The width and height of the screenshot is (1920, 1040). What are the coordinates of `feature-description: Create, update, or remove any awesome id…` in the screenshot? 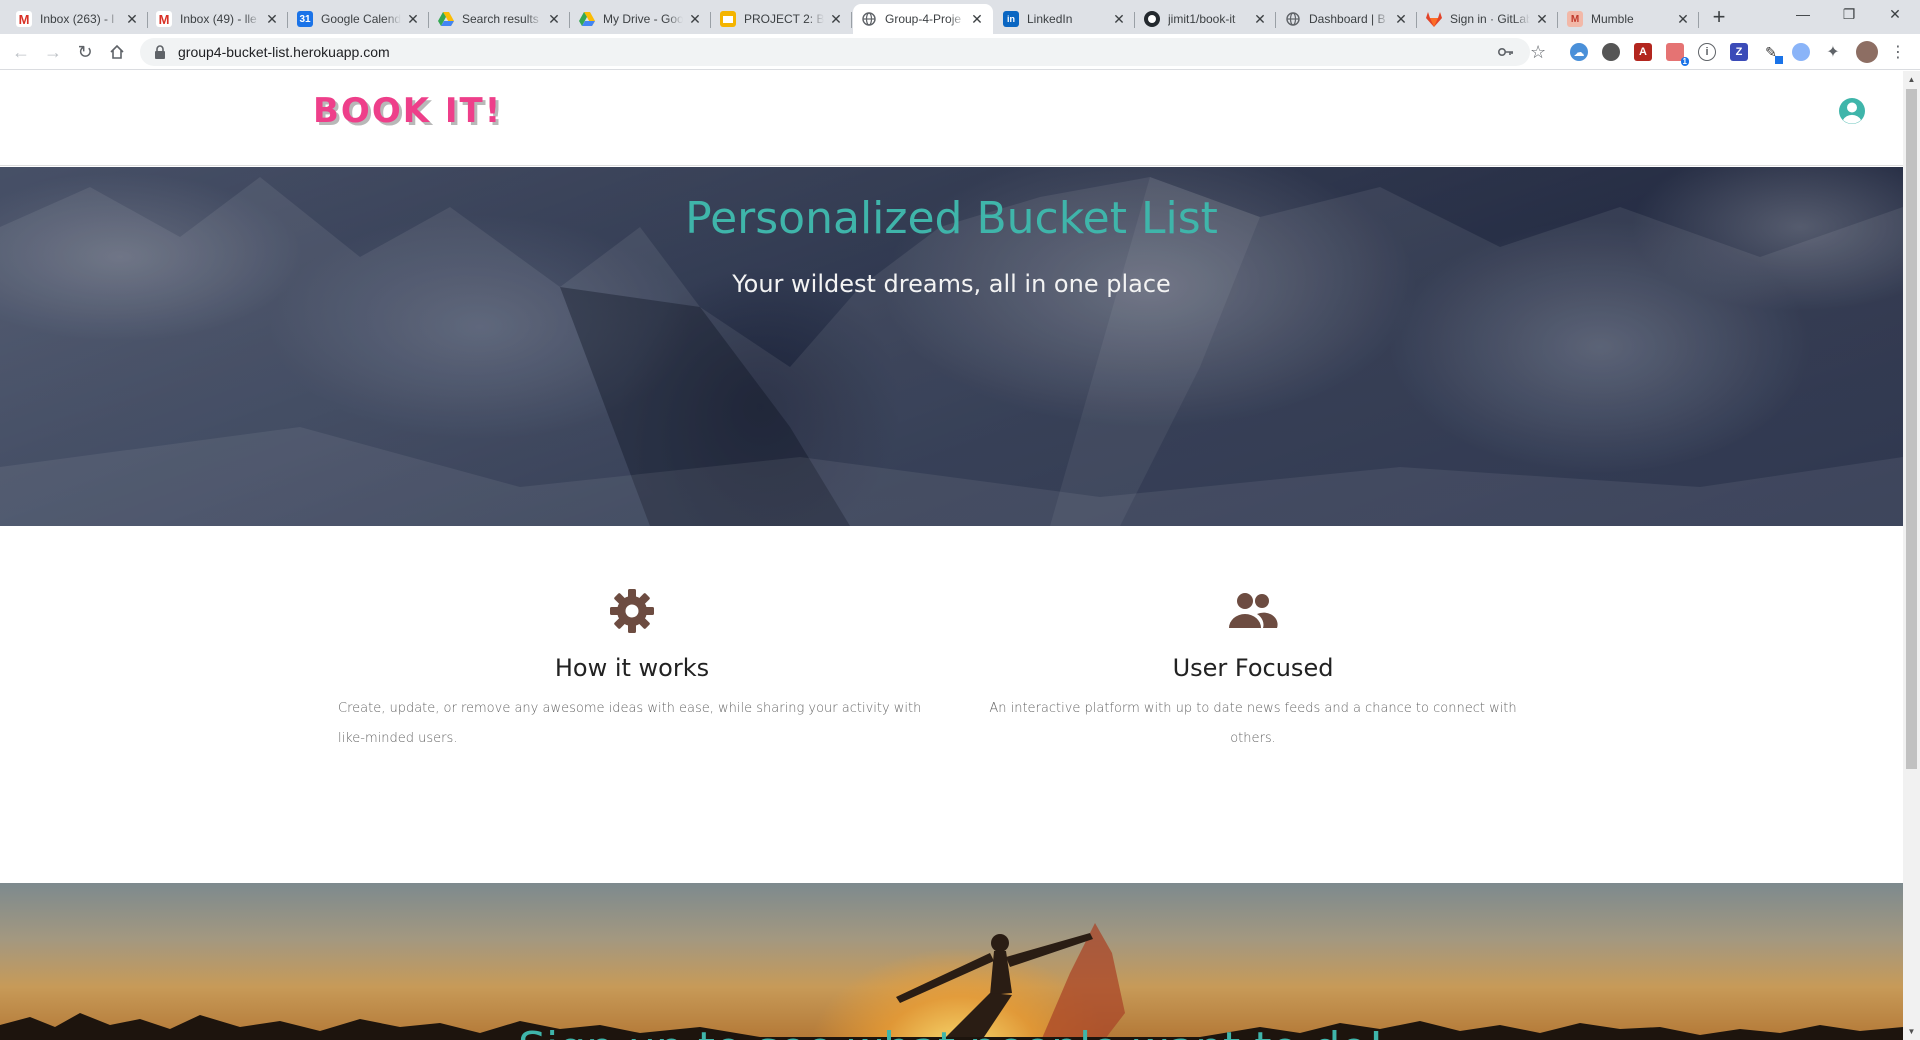 It's located at (630, 723).